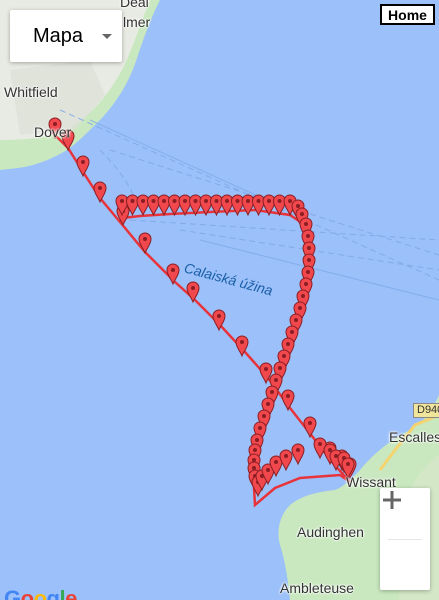  Describe the element at coordinates (53, 132) in the screenshot. I see `place-label-dover: Dover` at that location.